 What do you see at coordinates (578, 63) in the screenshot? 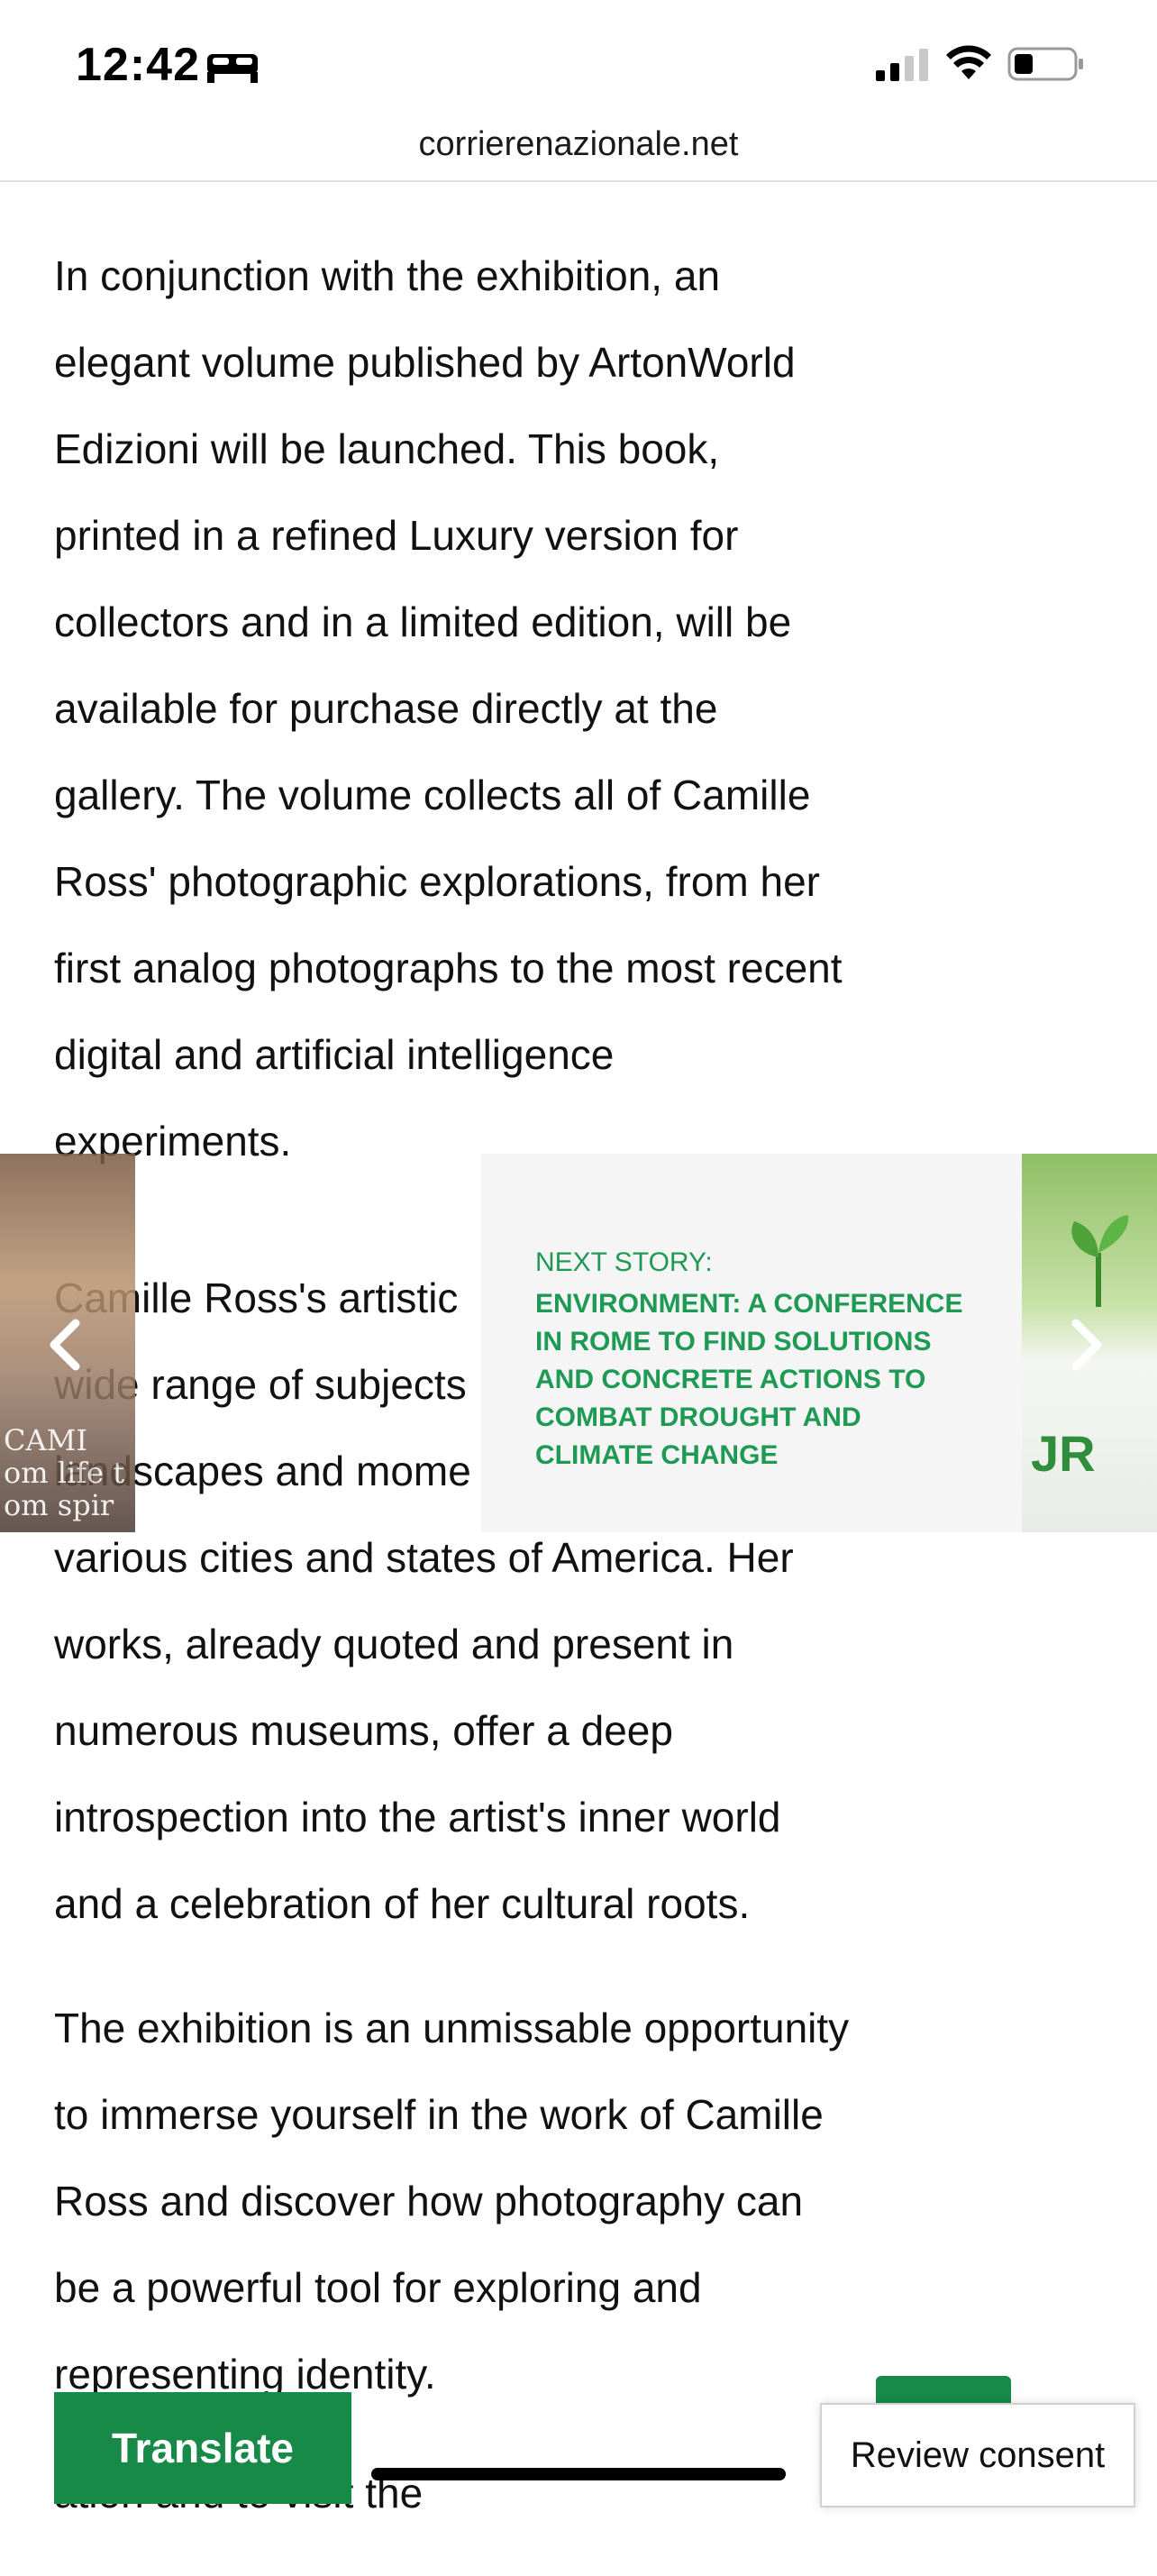
I see `status-bar: 12:42` at bounding box center [578, 63].